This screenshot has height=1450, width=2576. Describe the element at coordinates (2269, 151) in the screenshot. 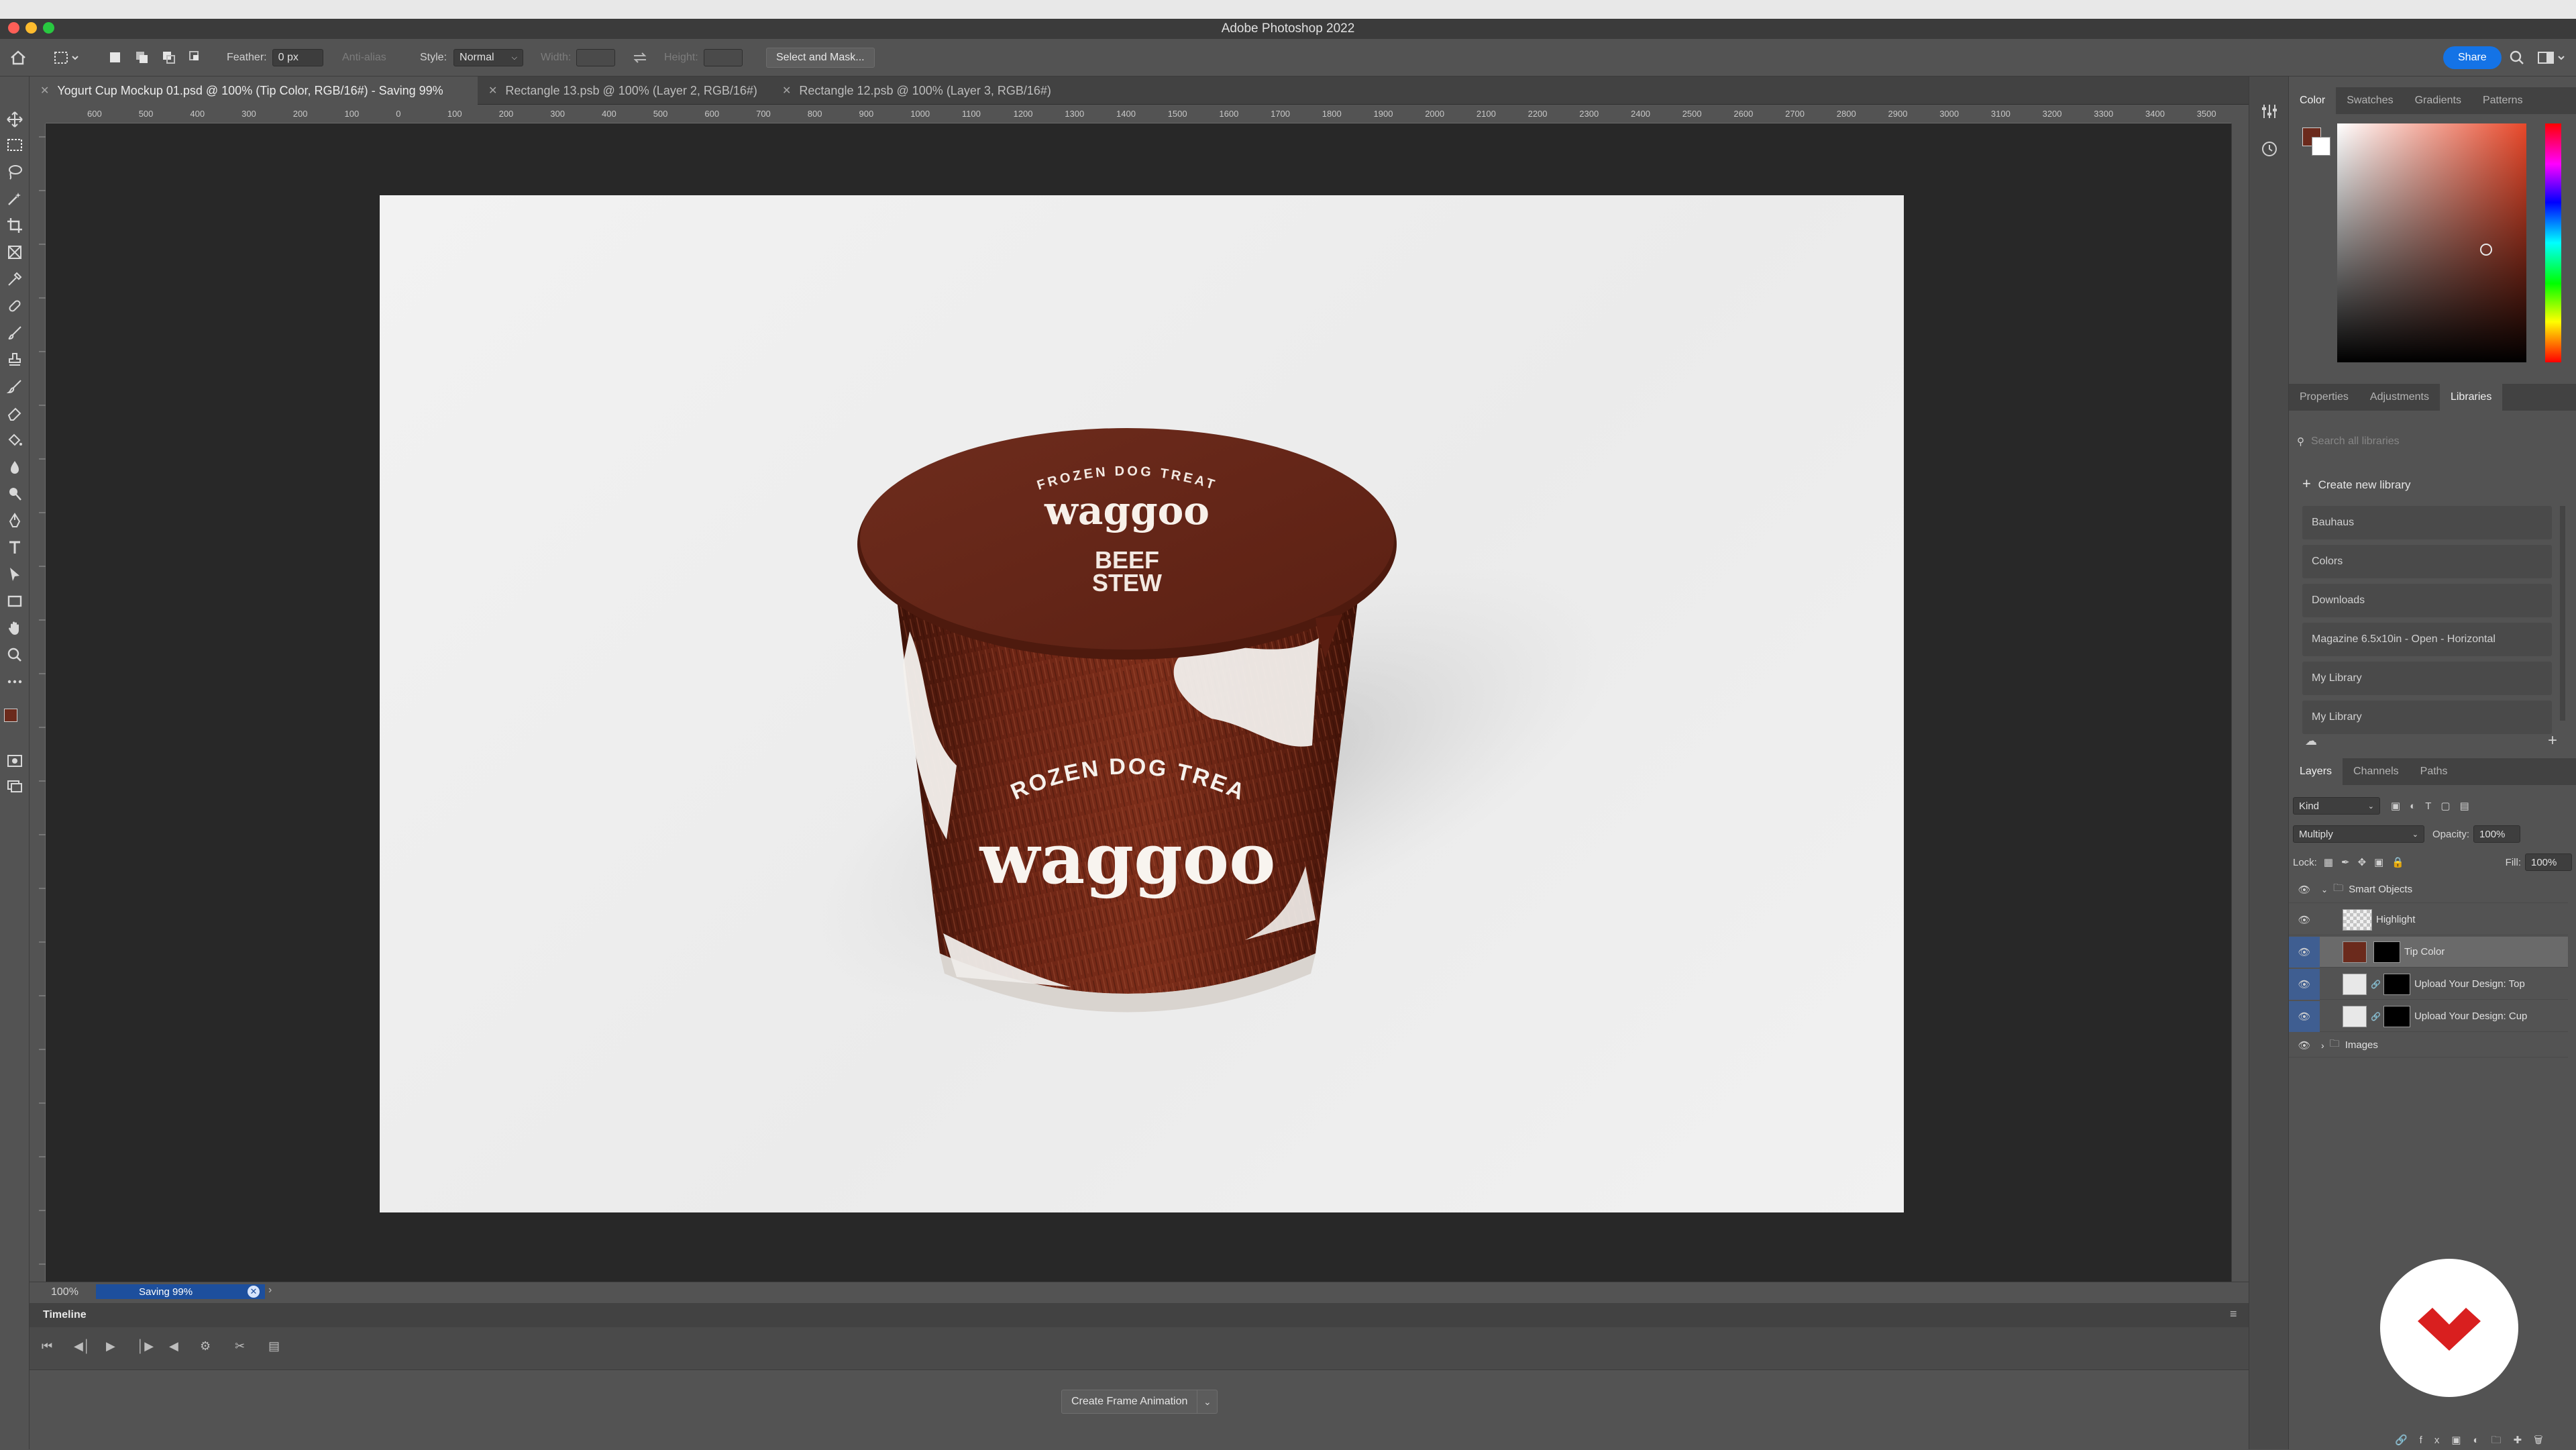

I see `history-panel-icon` at that location.